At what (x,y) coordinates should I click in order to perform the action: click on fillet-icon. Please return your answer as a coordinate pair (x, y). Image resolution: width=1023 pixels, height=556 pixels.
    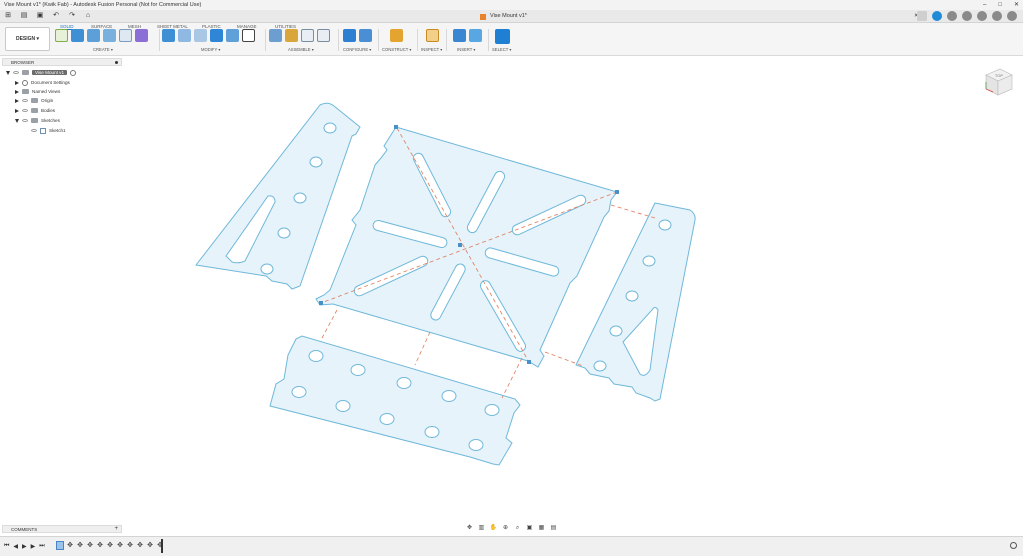
    Looking at the image, I should click on (184, 35).